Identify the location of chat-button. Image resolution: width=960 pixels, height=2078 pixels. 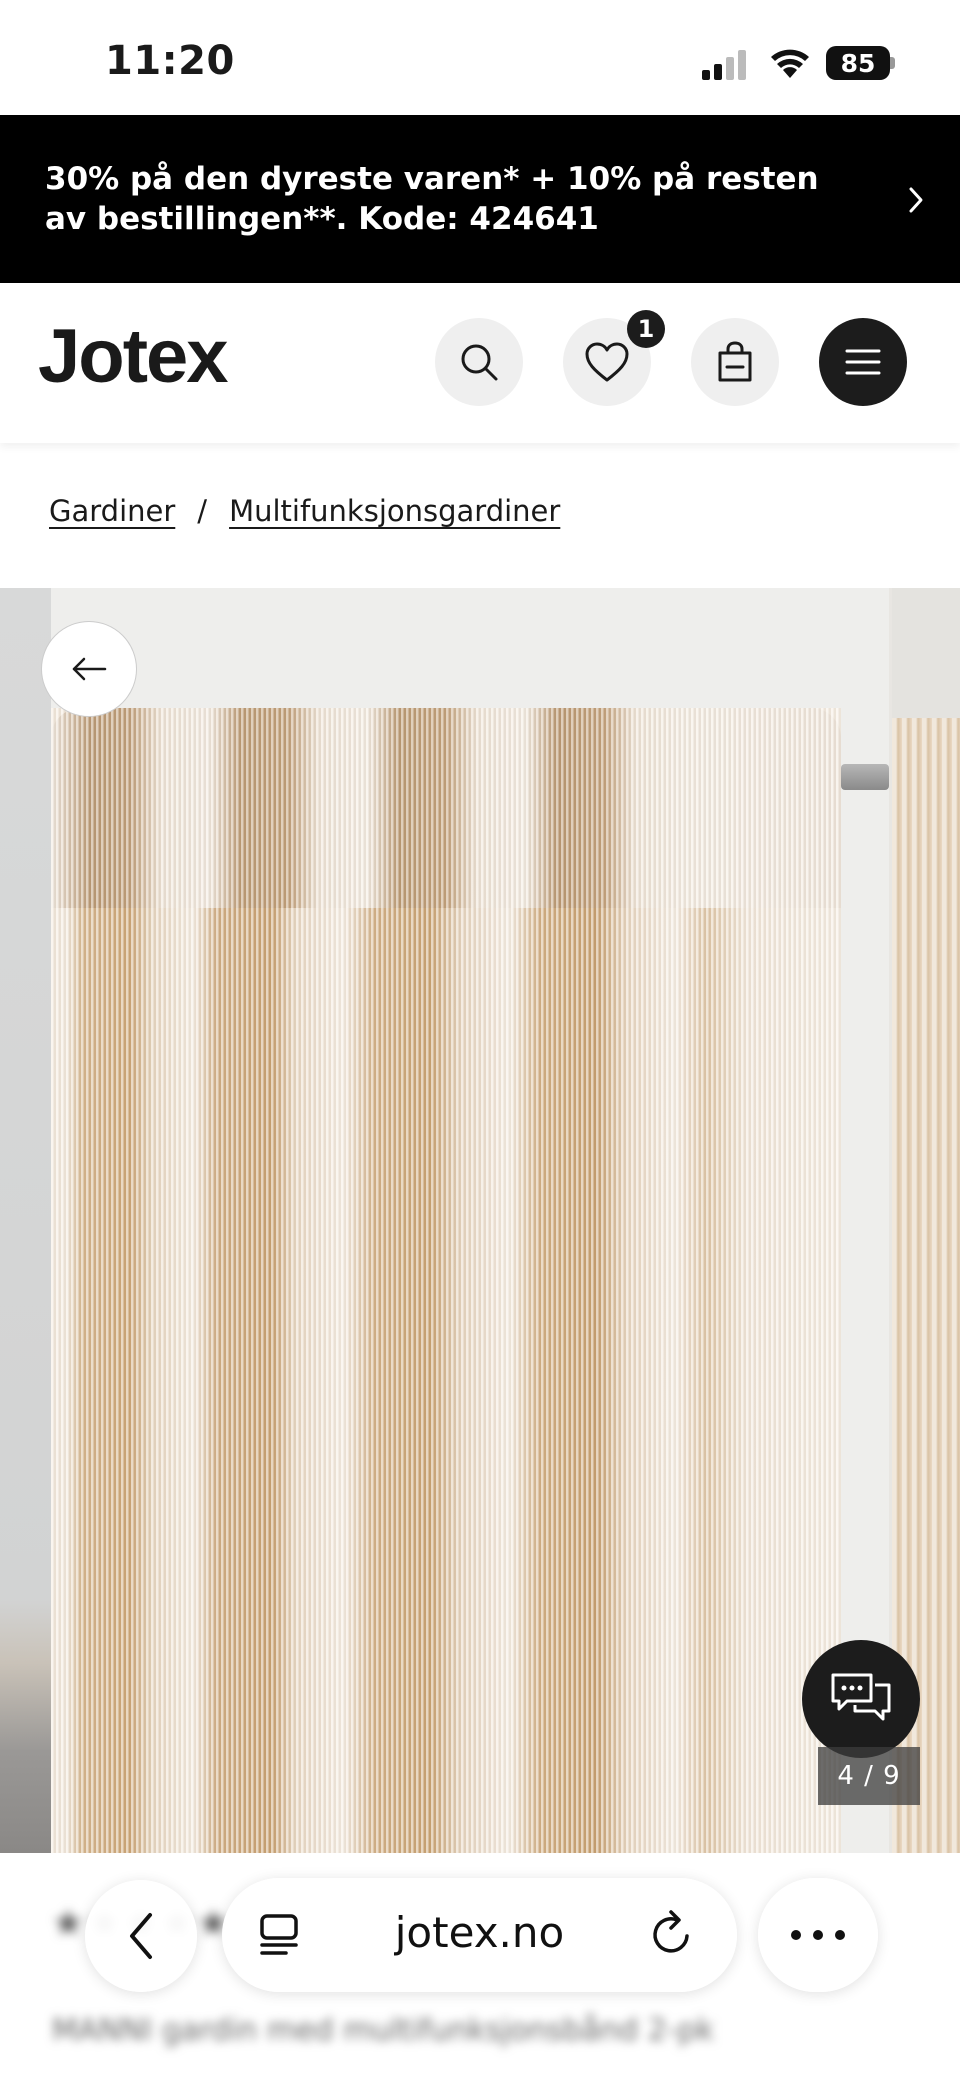
(861, 1699).